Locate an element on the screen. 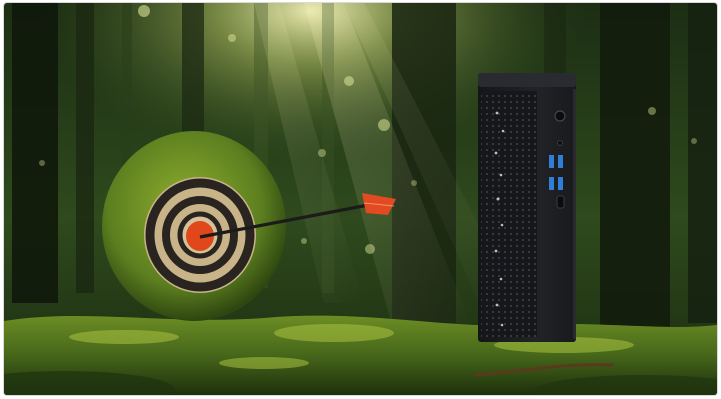 This screenshot has height=399, width=721. usb-c-port is located at coordinates (560, 202).